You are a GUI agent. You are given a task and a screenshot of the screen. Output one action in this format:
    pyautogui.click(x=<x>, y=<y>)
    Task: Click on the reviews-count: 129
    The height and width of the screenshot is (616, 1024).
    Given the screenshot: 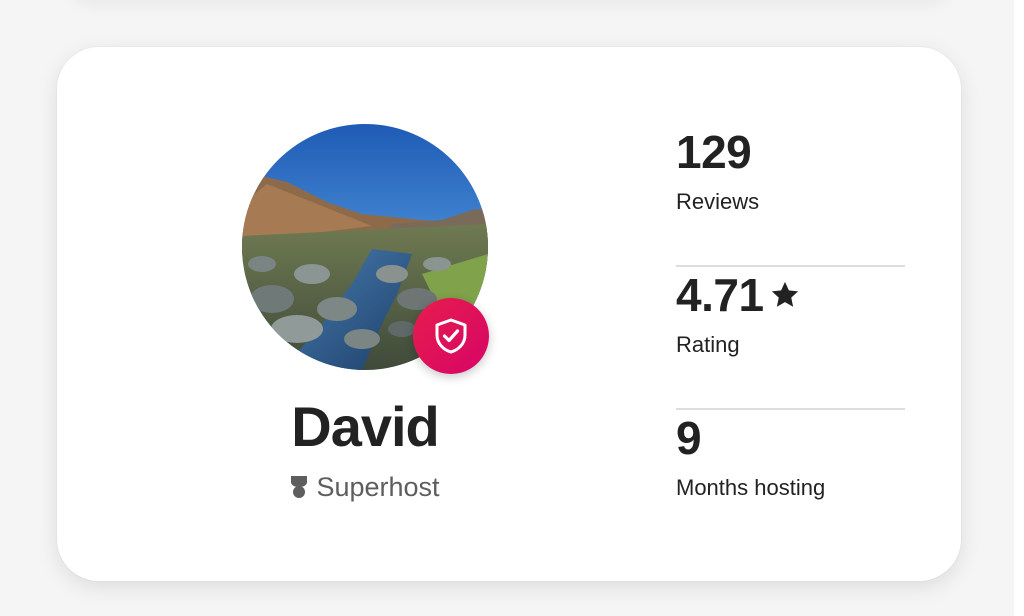 What is the action you would take?
    pyautogui.click(x=714, y=152)
    